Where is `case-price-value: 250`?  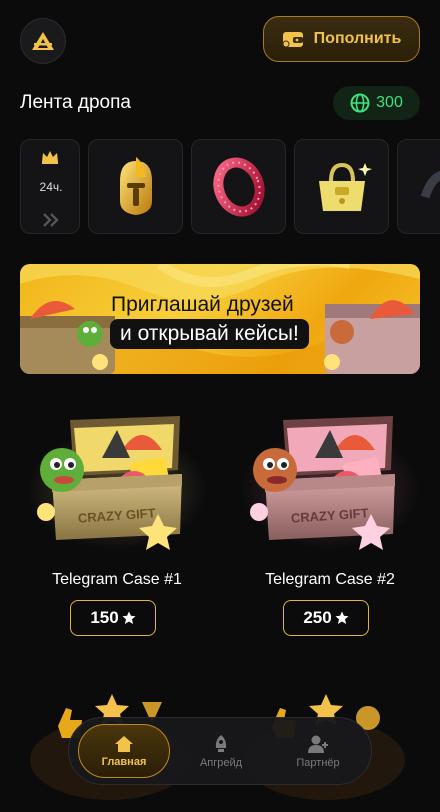
case-price-value: 250 is located at coordinates (317, 617).